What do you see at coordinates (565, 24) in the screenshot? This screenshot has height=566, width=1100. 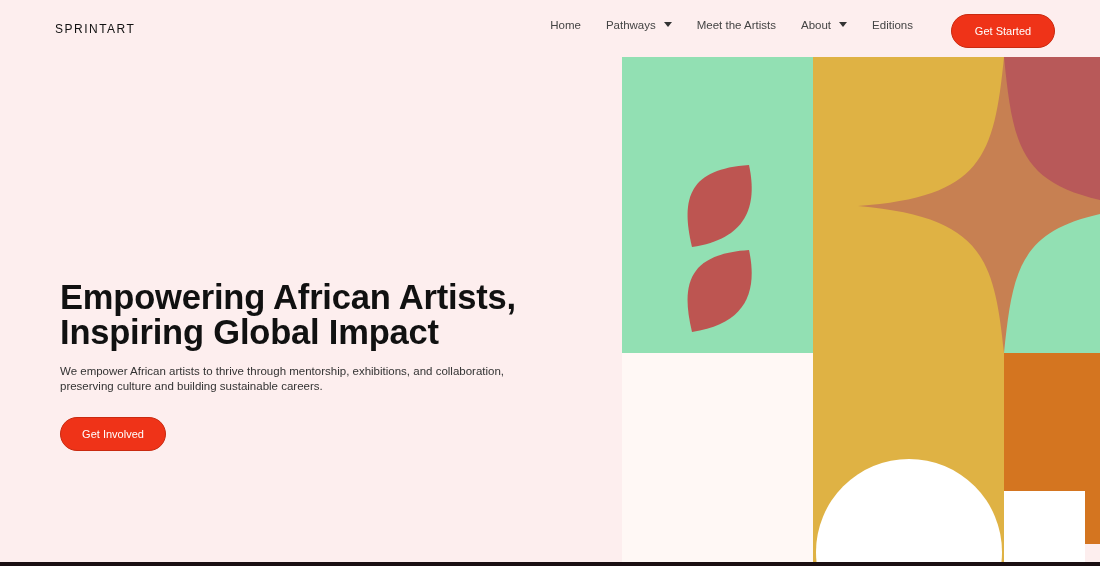 I see `nav-link: Home` at bounding box center [565, 24].